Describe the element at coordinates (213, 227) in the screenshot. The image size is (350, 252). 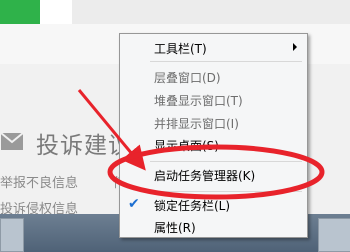
I see `menu-item-properties: 属性(R)` at that location.